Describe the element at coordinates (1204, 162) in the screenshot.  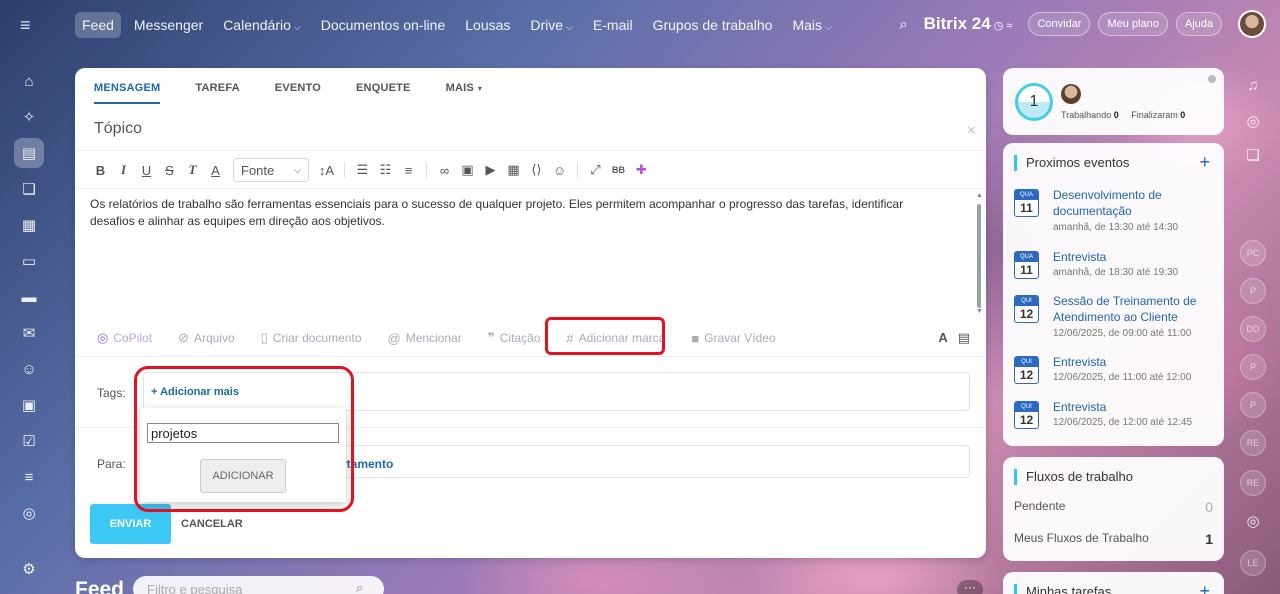
I see `add-event-icon: +` at that location.